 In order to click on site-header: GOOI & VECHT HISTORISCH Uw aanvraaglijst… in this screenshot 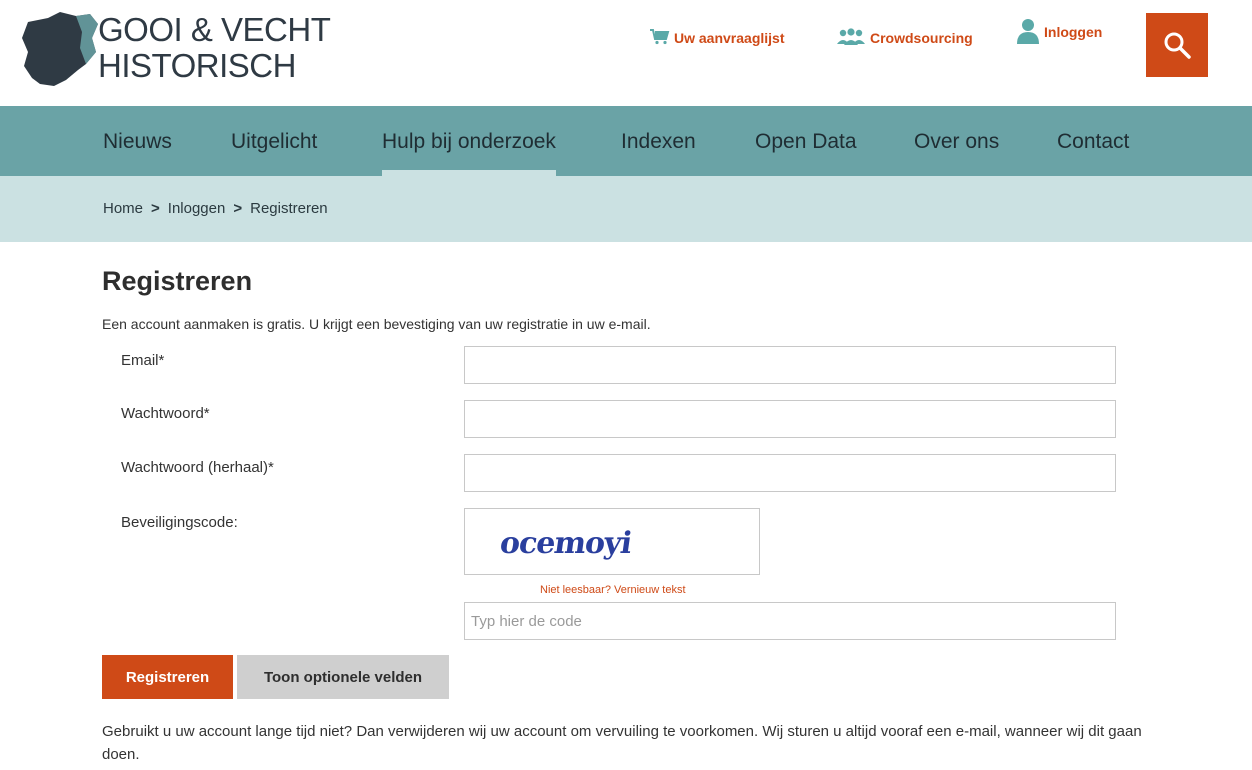, I will do `click(626, 53)`.